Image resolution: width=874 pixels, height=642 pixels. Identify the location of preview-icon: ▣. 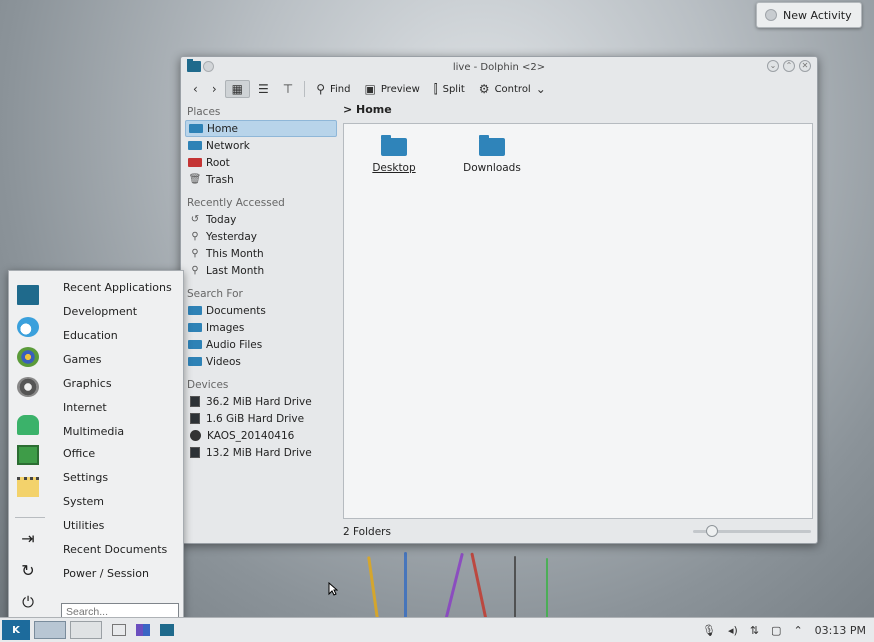
(370, 89).